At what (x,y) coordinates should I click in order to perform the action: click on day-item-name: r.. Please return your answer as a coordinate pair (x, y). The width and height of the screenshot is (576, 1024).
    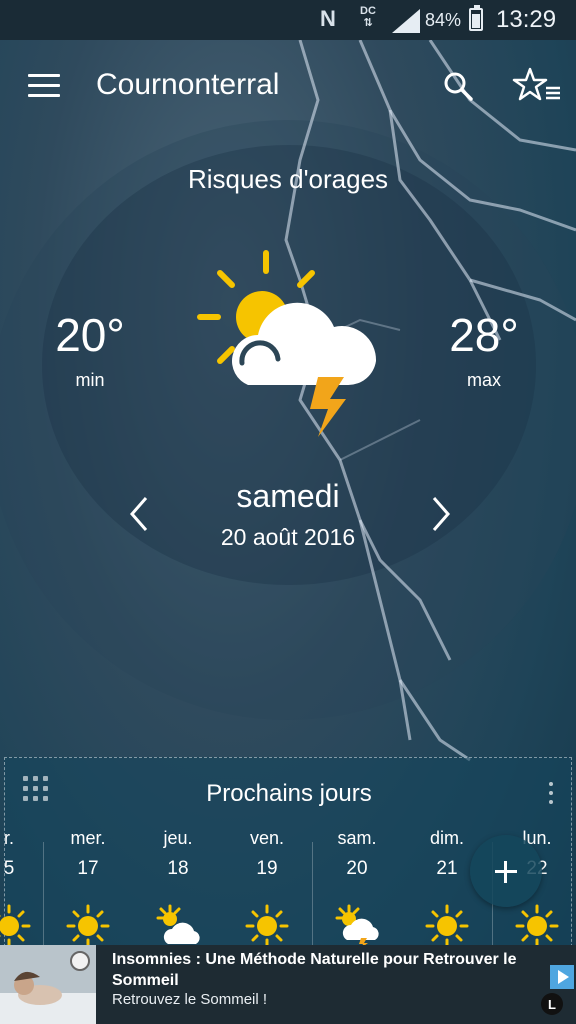
    Looking at the image, I should click on (8, 838).